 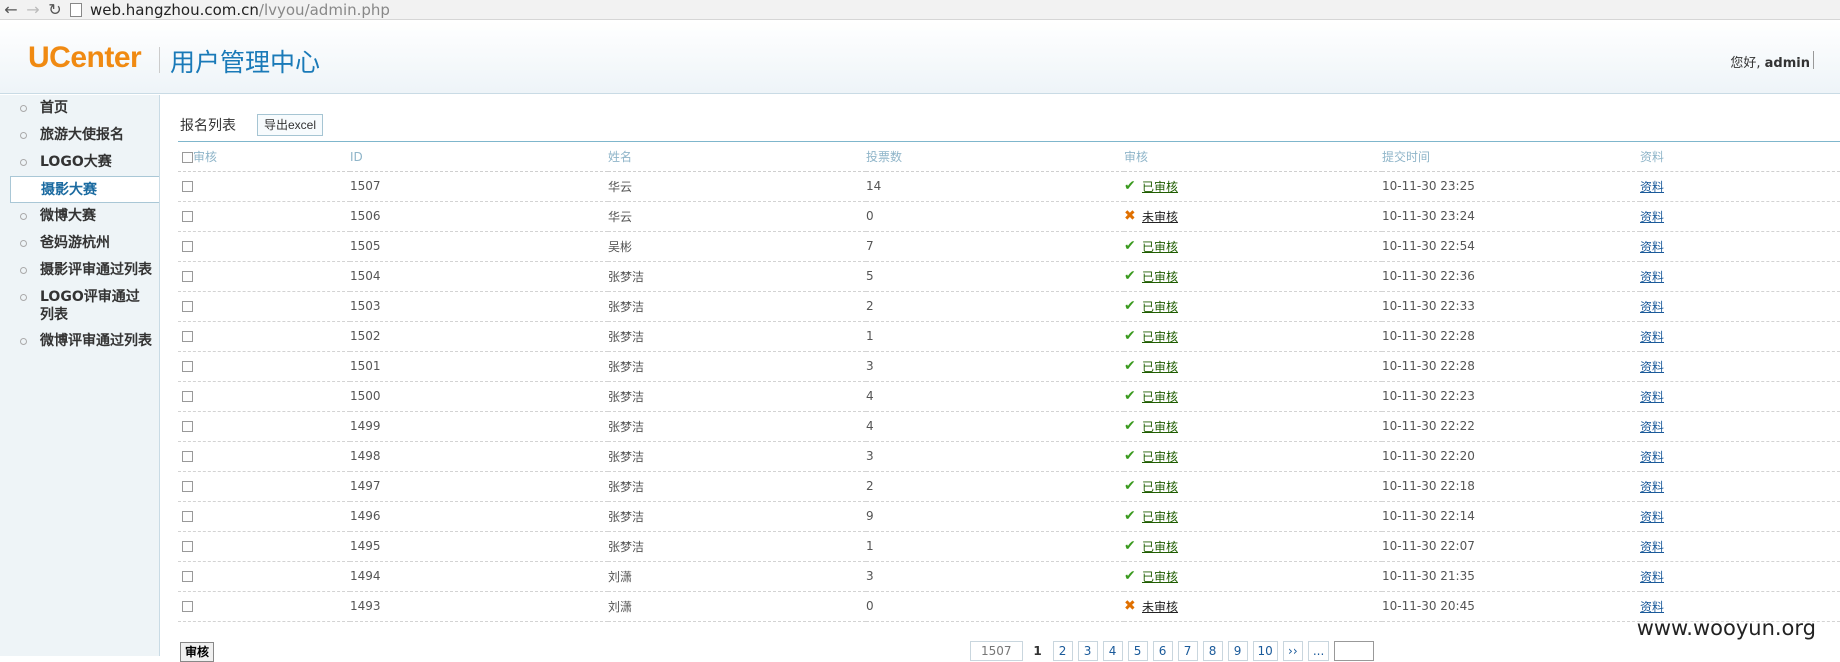 What do you see at coordinates (55, 10) in the screenshot?
I see `reload-icon: ↻` at bounding box center [55, 10].